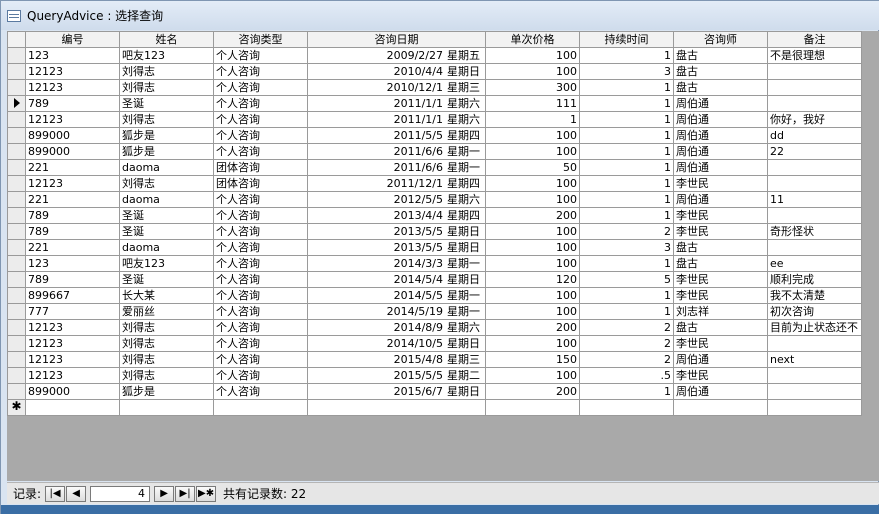  Describe the element at coordinates (72, 295) in the screenshot. I see `cell-id: 899667` at that location.